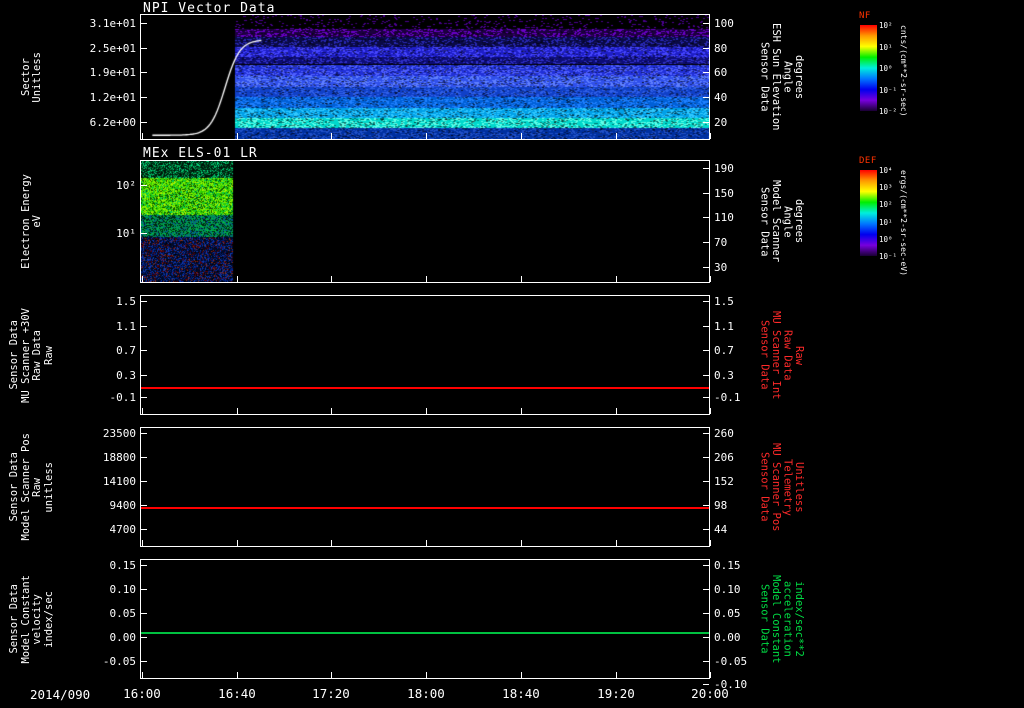 This screenshot has height=708, width=1024. What do you see at coordinates (868, 68) in the screenshot?
I see `colorbar-nf` at bounding box center [868, 68].